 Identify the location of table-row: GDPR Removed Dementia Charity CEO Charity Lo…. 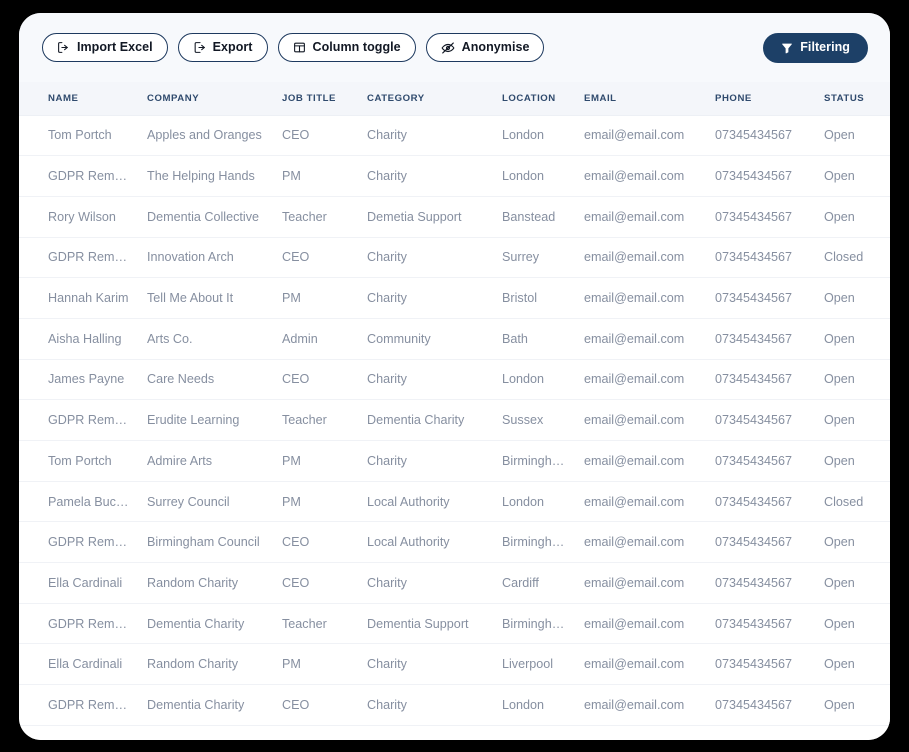
(454, 705).